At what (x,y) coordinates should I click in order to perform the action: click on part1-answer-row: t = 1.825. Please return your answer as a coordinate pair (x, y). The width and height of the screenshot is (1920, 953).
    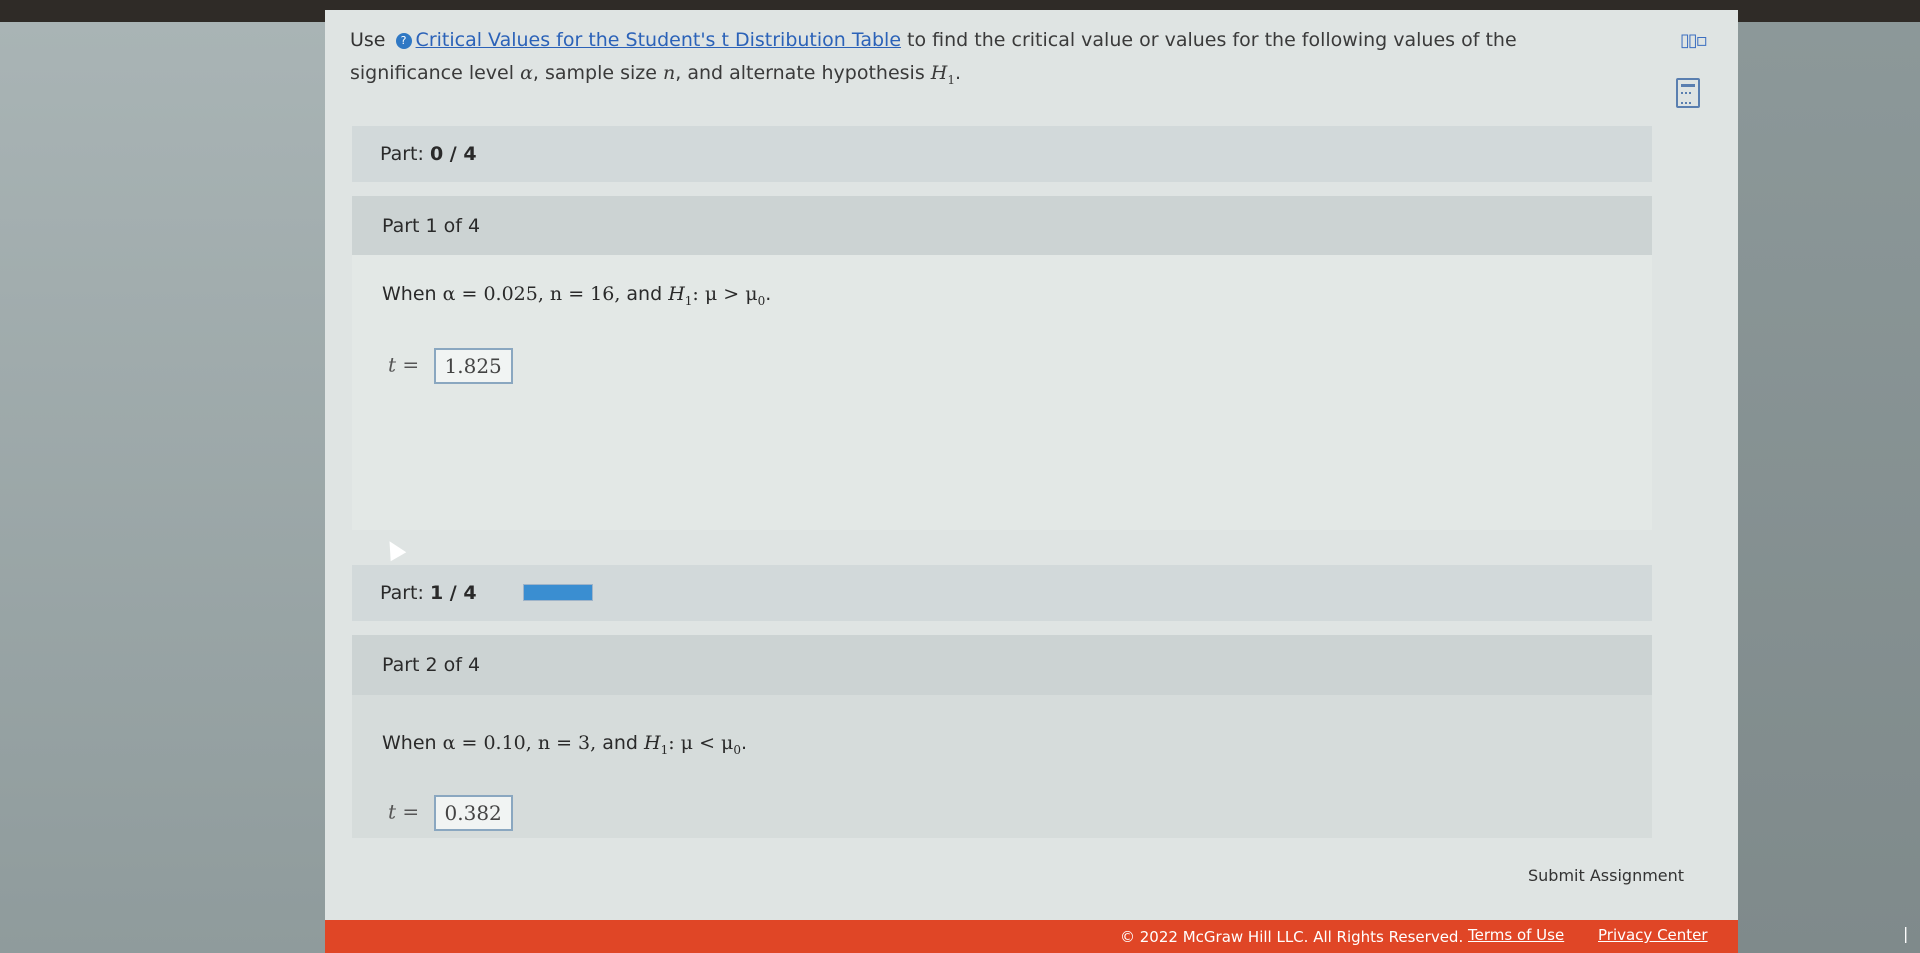
    Looking at the image, I should click on (450, 366).